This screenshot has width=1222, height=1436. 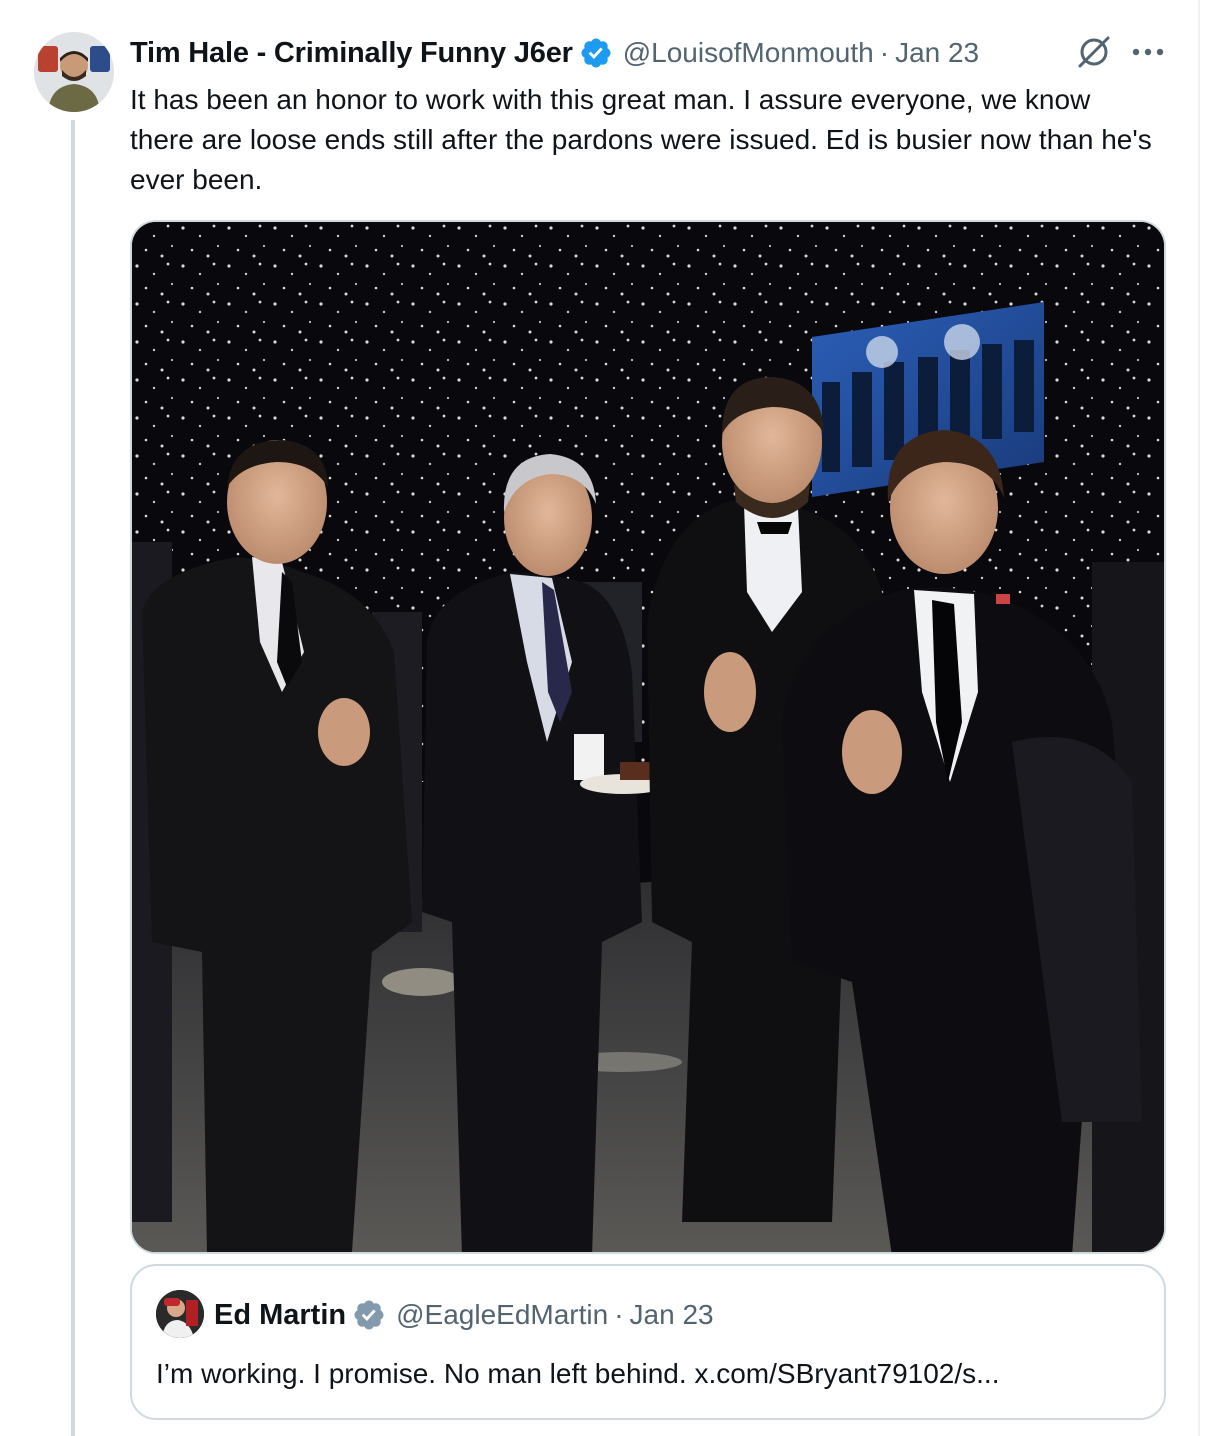 What do you see at coordinates (502, 1315) in the screenshot?
I see `quoted-author-handle: @EagleEdMartin` at bounding box center [502, 1315].